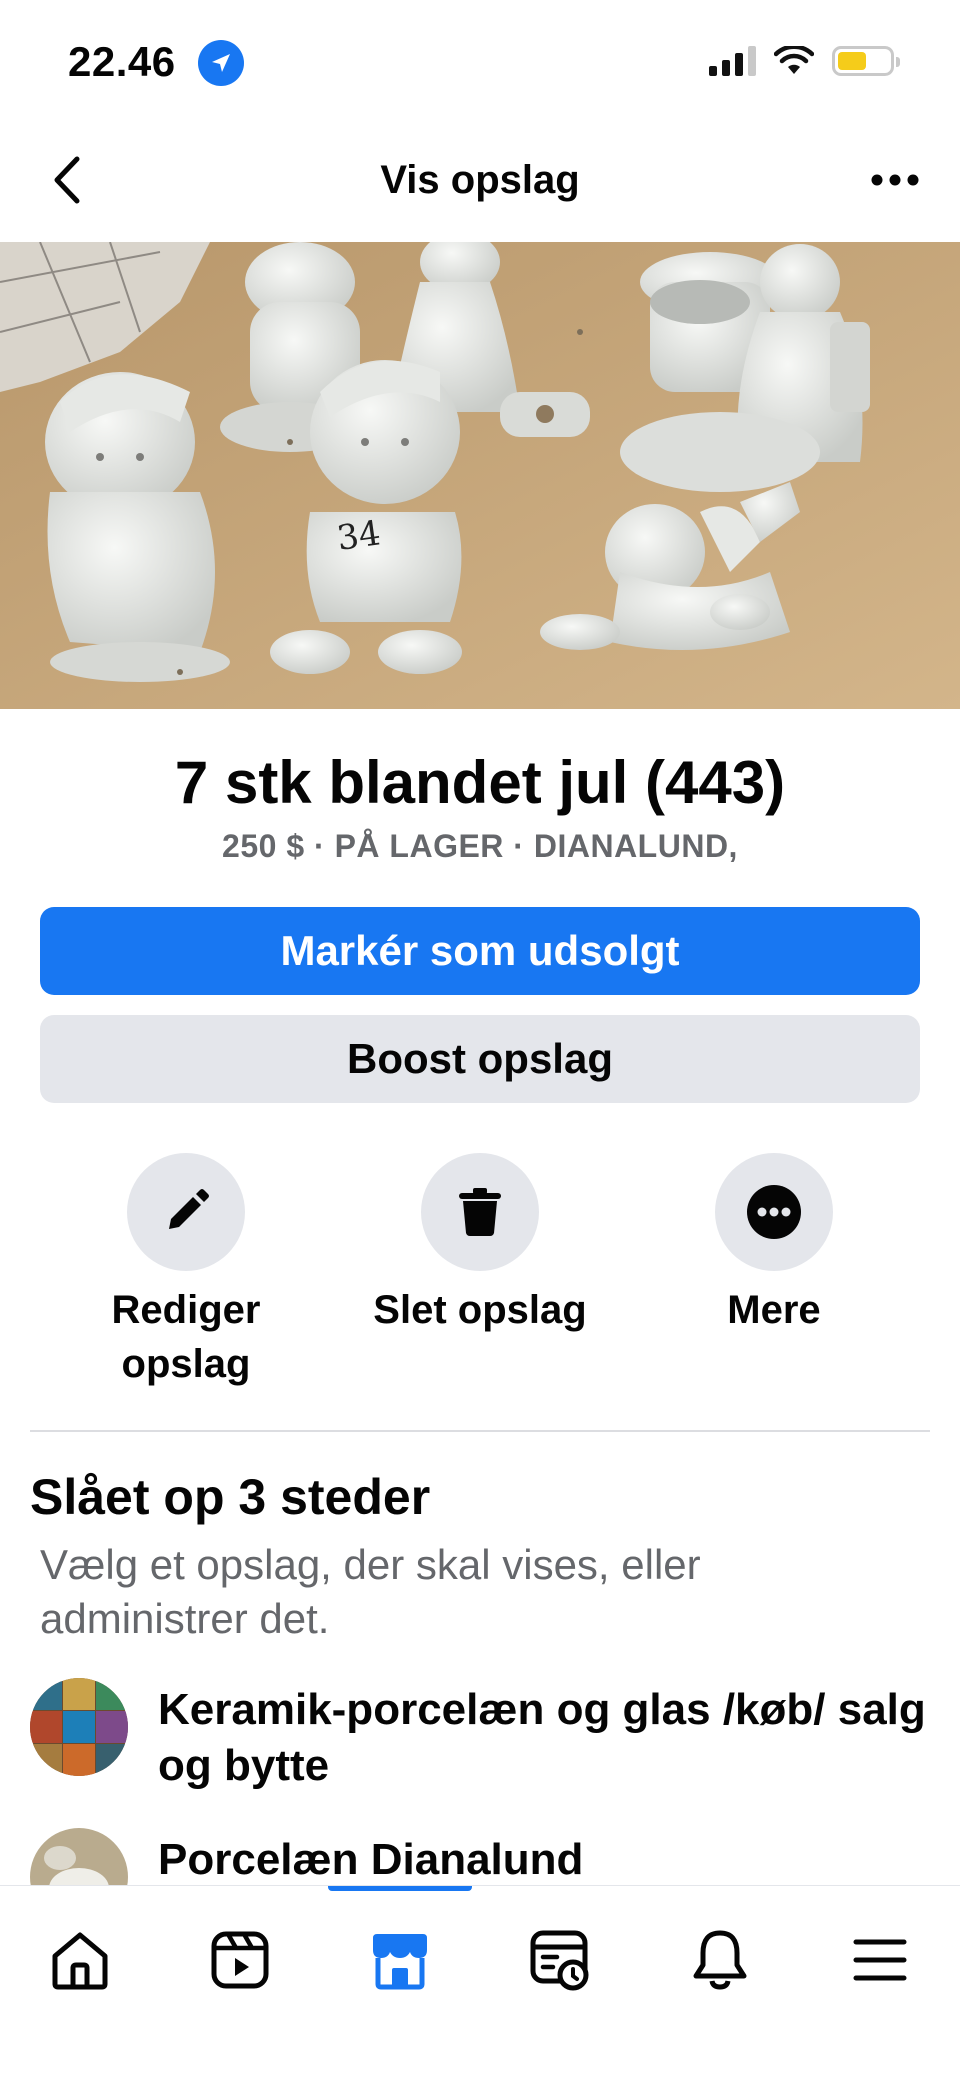 The height and width of the screenshot is (2078, 960). Describe the element at coordinates (122, 61) in the screenshot. I see `status-time: 22.46` at that location.